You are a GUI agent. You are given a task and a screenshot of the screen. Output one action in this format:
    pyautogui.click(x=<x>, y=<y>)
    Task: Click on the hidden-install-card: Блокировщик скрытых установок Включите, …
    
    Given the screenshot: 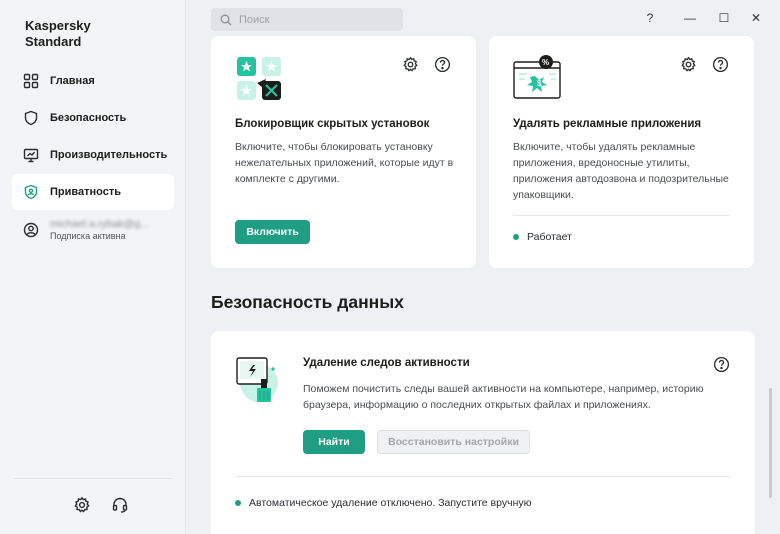 What is the action you would take?
    pyautogui.click(x=343, y=152)
    